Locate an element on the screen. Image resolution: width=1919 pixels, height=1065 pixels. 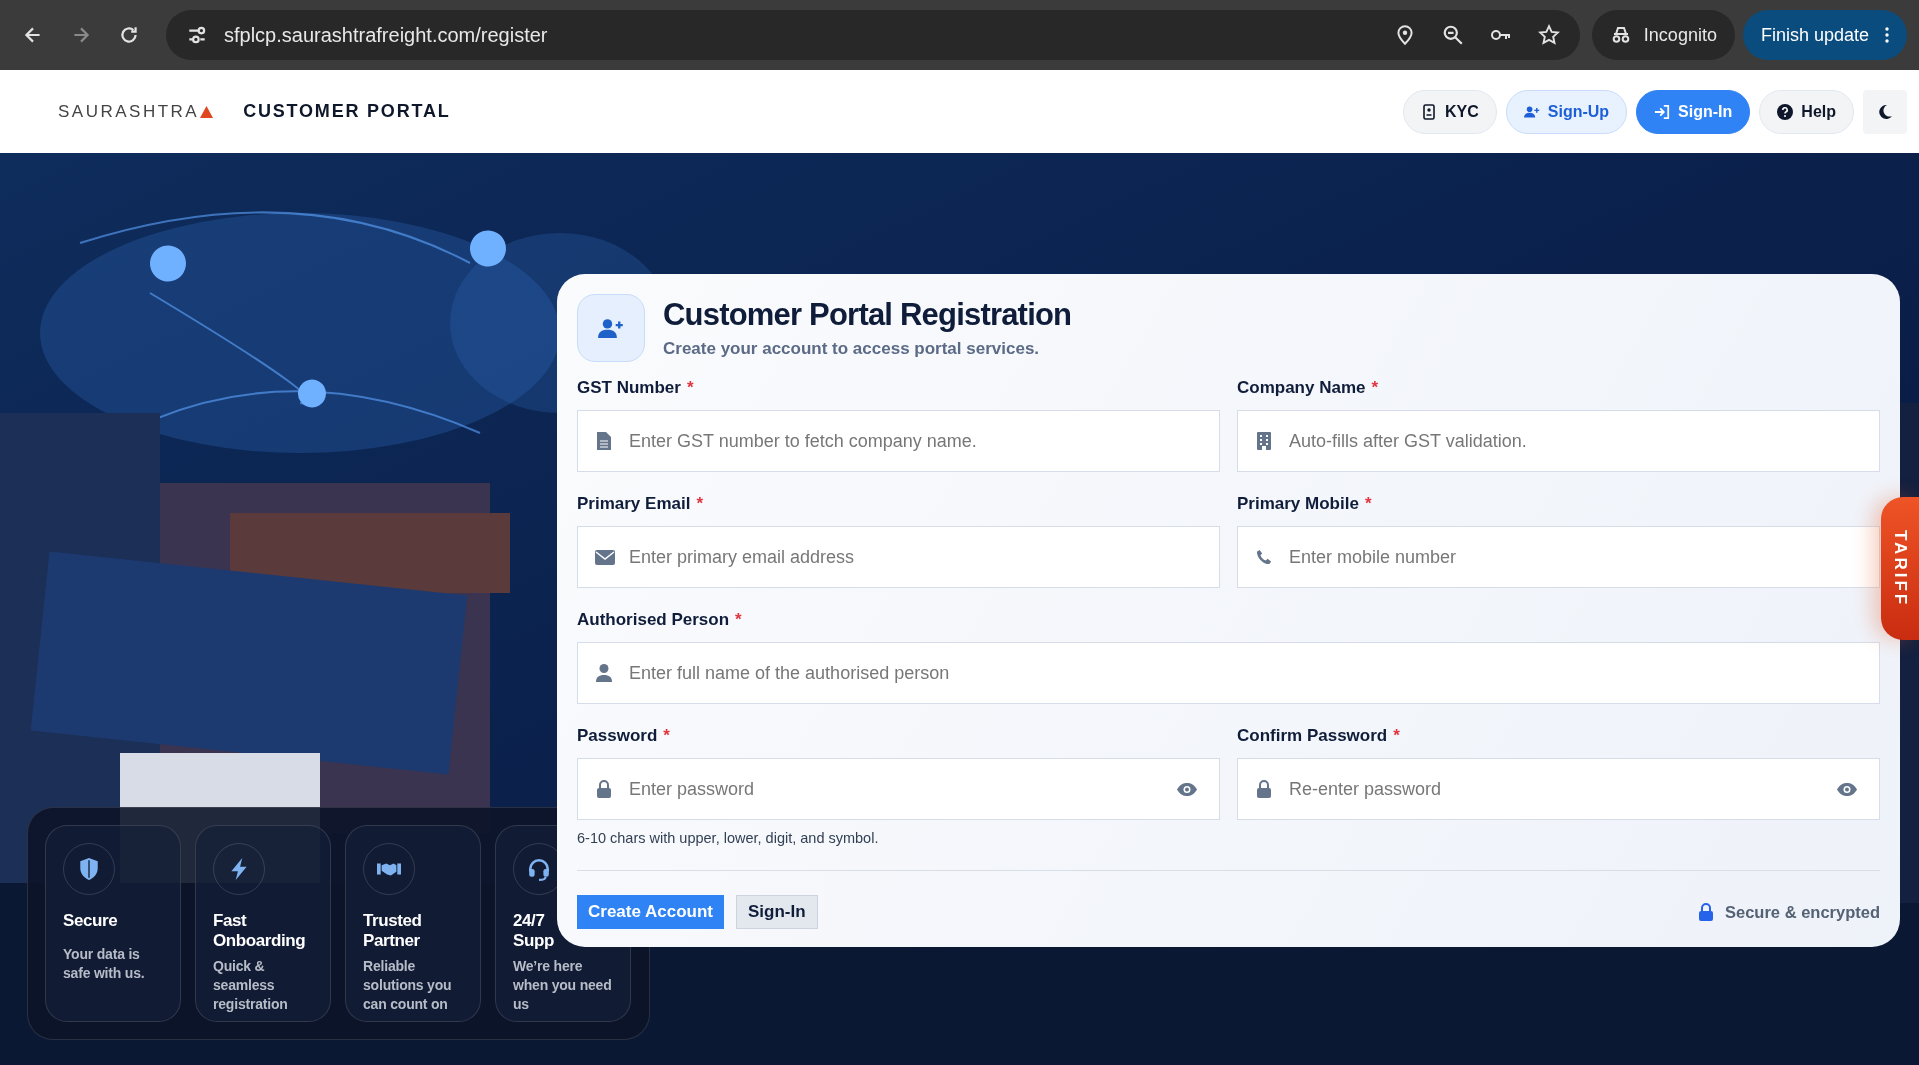
help-icon is located at coordinates (1785, 111).